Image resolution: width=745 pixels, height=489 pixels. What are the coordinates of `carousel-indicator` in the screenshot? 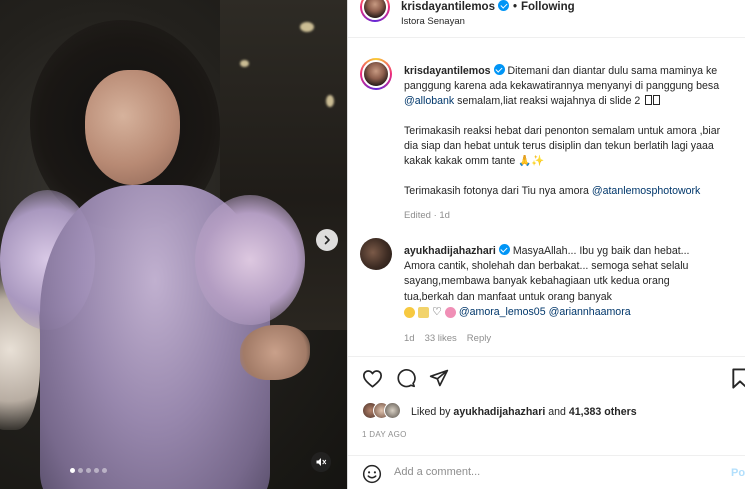 It's located at (88, 470).